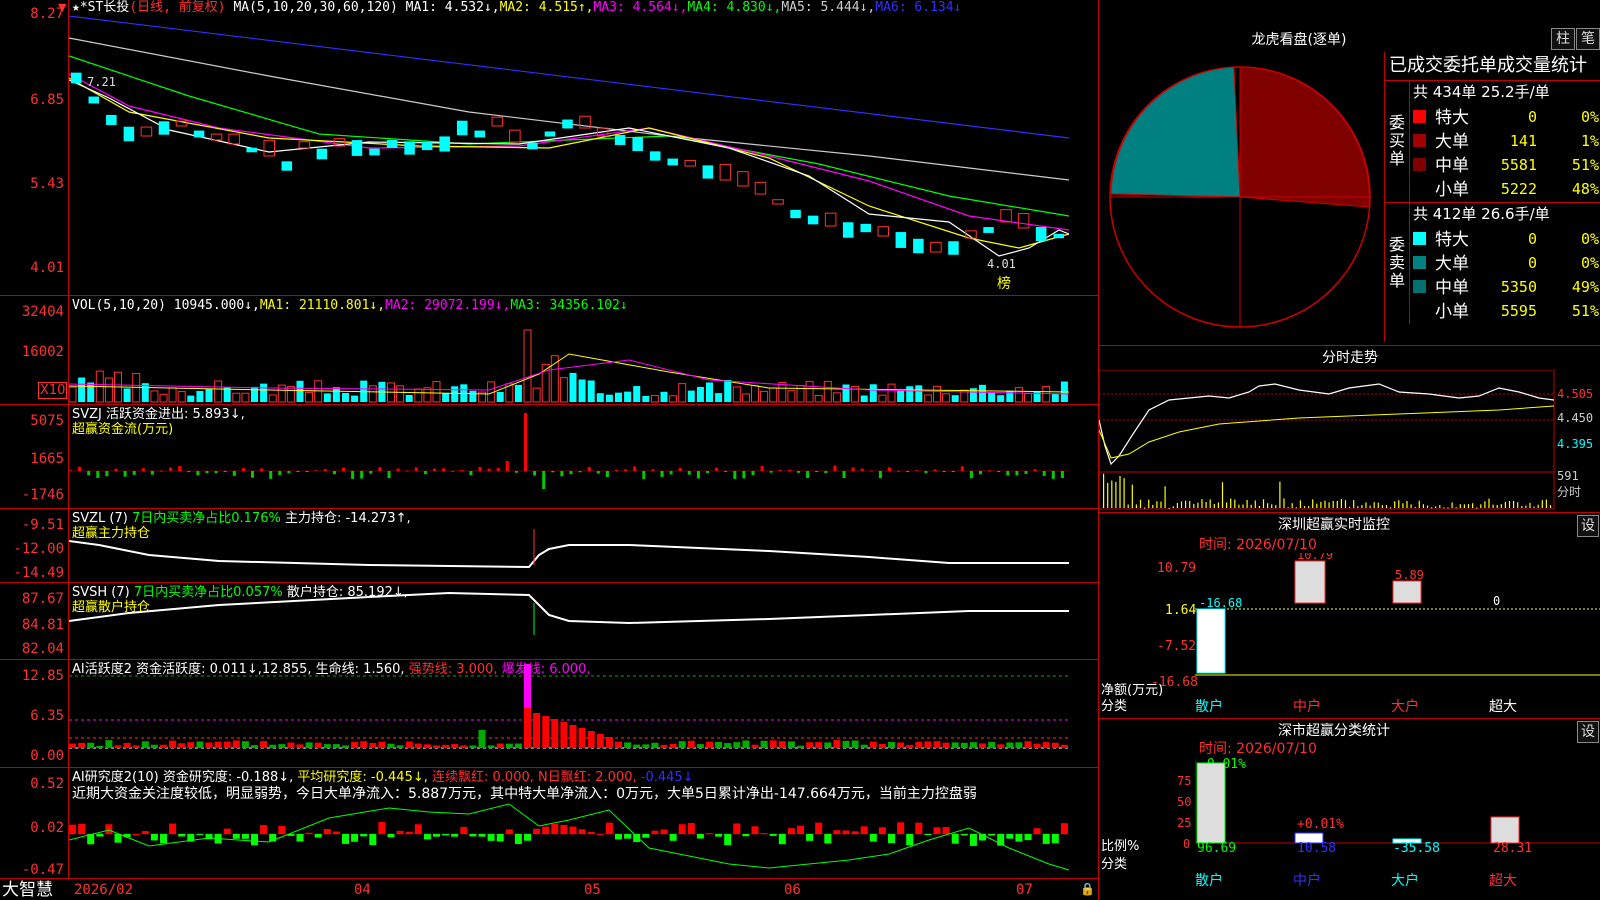  Describe the element at coordinates (1505, 264) in the screenshot. I see `sell-row: 大单 0 0%` at that location.